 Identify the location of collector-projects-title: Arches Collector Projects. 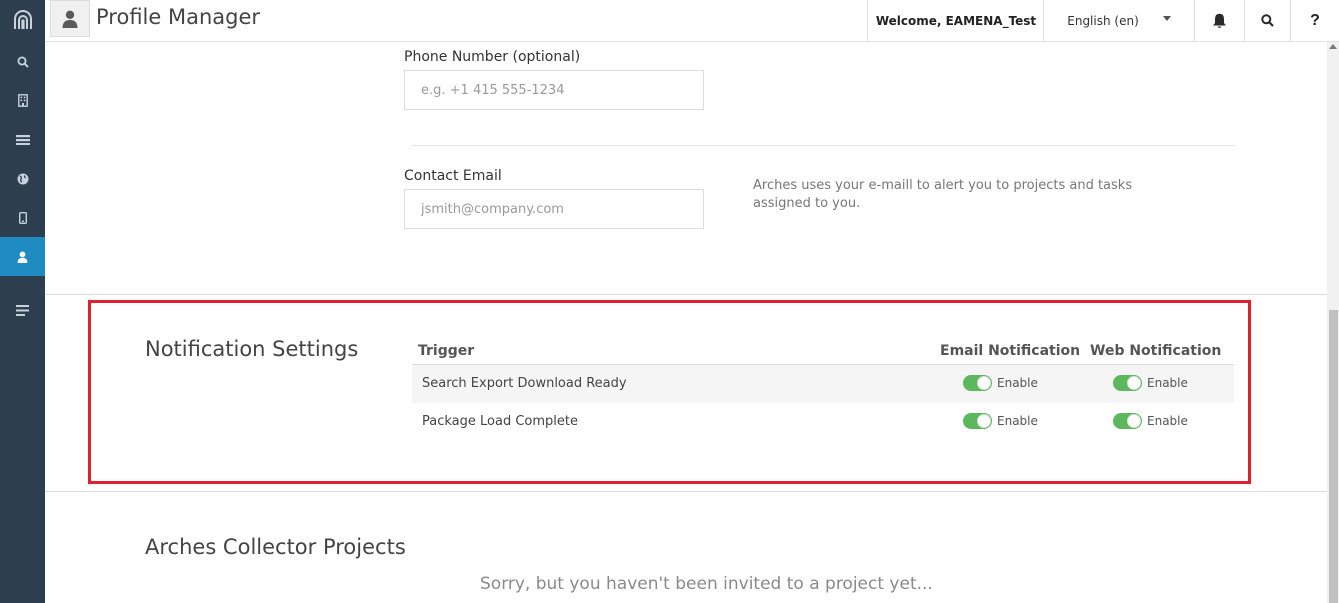
(275, 547).